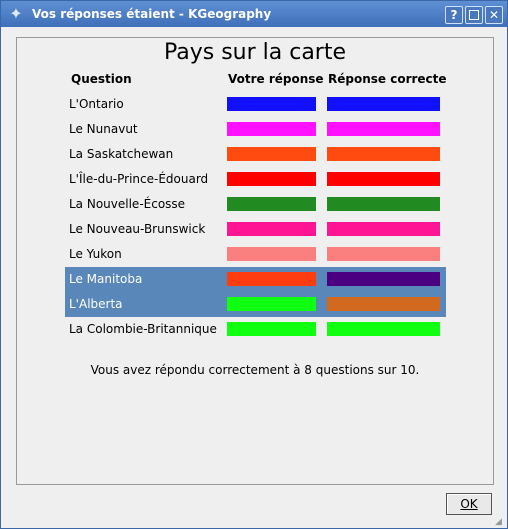 Image resolution: width=508 pixels, height=529 pixels. Describe the element at coordinates (454, 15) in the screenshot. I see `help-button: ?` at that location.